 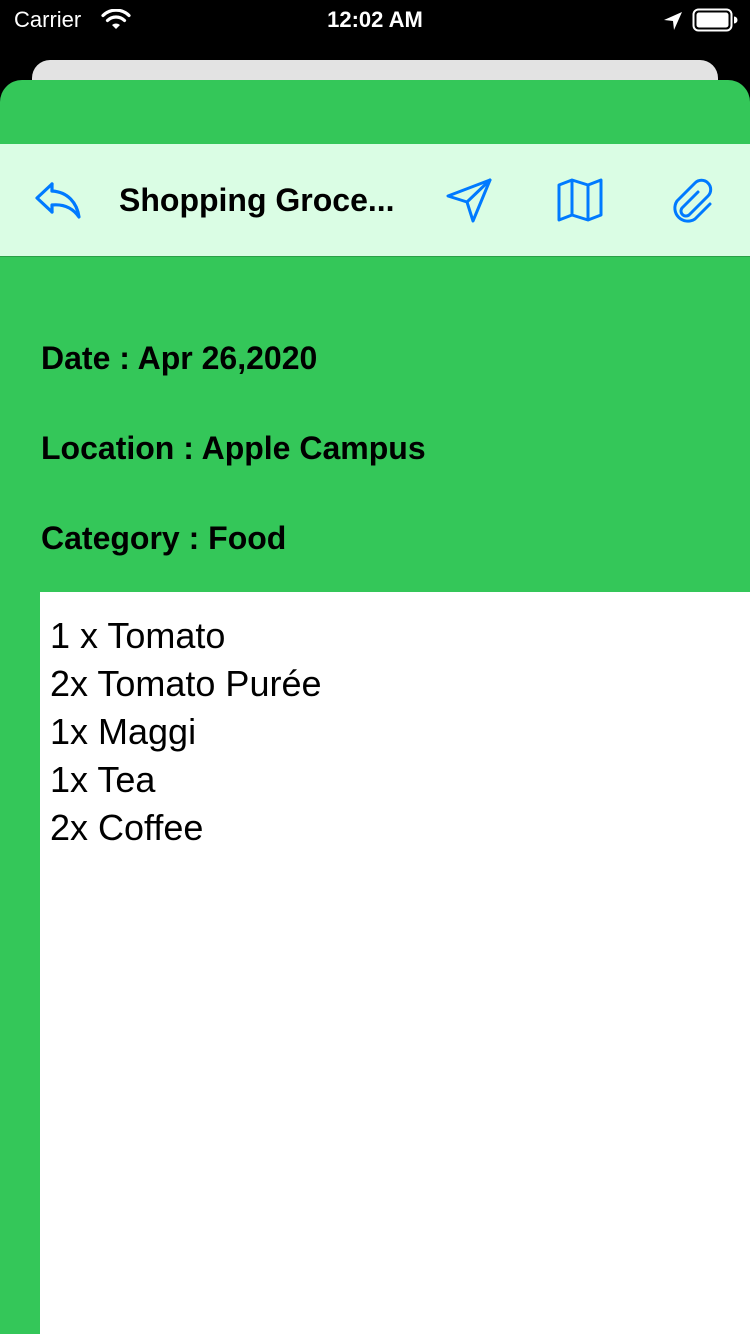 I want to click on paperclip-icon, so click(x=692, y=200).